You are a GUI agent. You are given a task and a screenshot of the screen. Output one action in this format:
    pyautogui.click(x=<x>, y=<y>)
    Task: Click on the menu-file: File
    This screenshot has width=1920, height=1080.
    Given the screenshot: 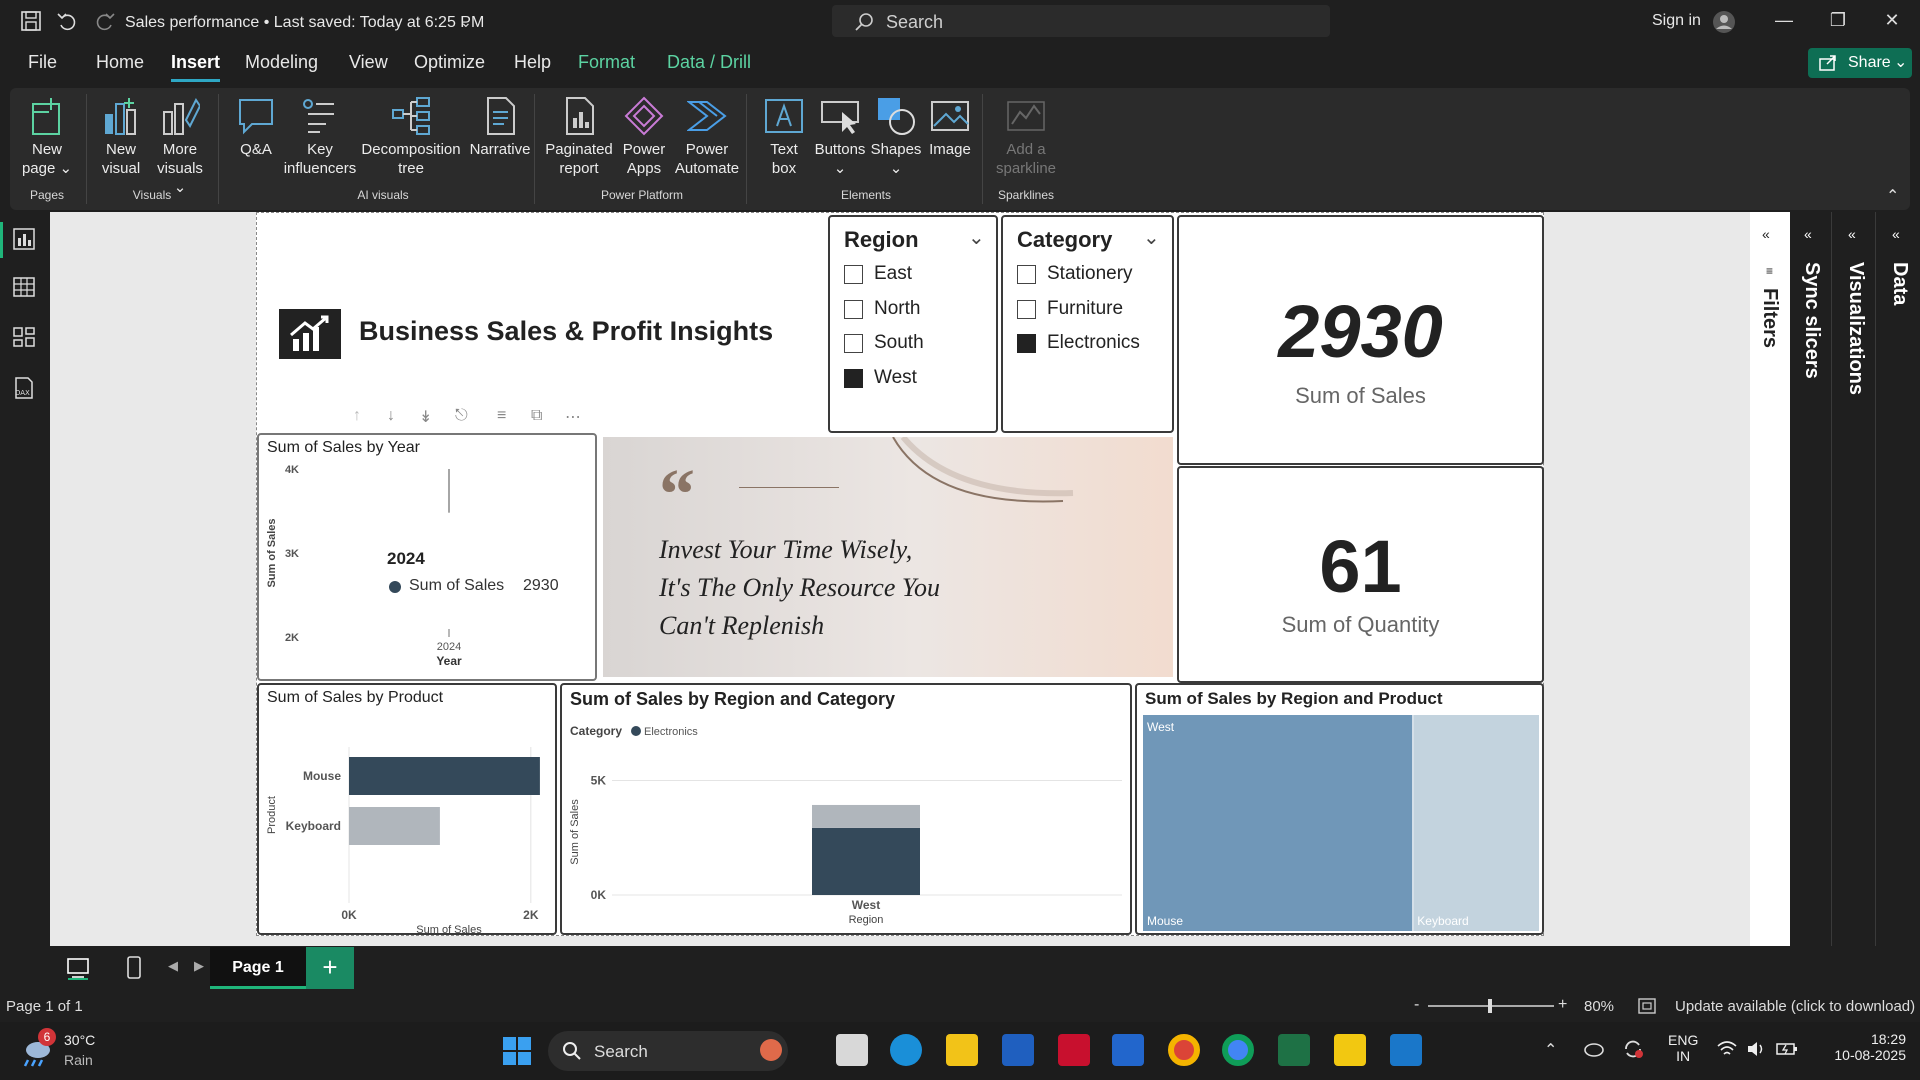 What is the action you would take?
    pyautogui.click(x=42, y=62)
    